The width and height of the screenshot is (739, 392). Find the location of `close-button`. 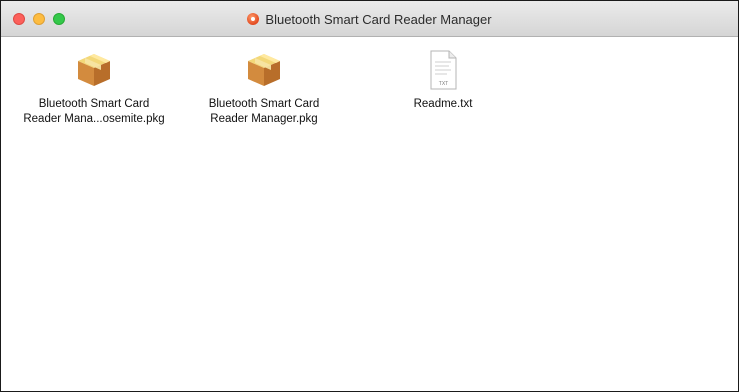

close-button is located at coordinates (19, 19).